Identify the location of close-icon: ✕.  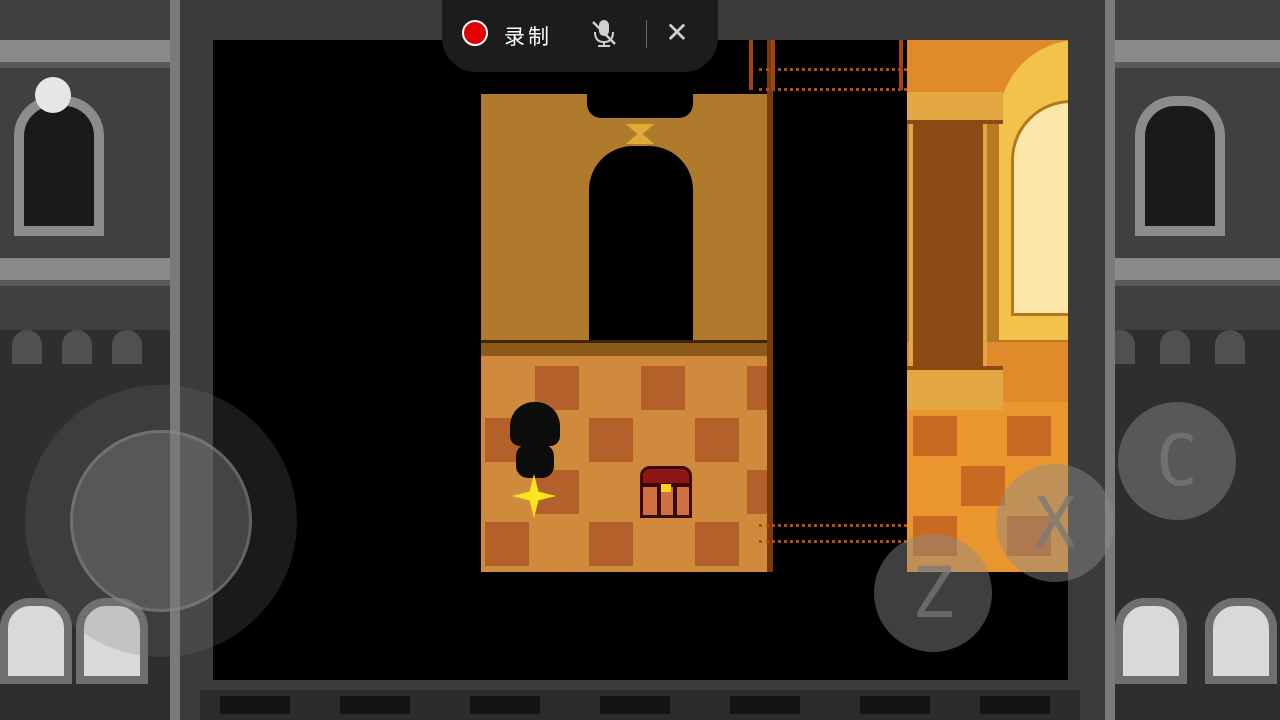
(677, 33).